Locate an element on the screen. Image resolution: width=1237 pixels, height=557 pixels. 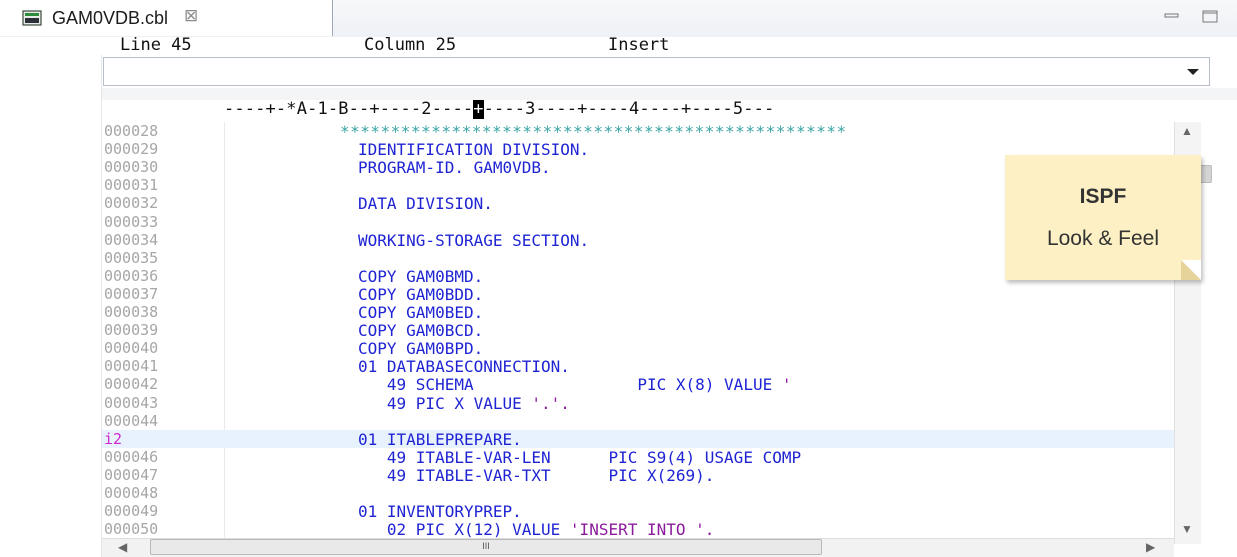
code-line: 000047 49 ITABLE-VAR-TXT PIC X(269). is located at coordinates (638, 475).